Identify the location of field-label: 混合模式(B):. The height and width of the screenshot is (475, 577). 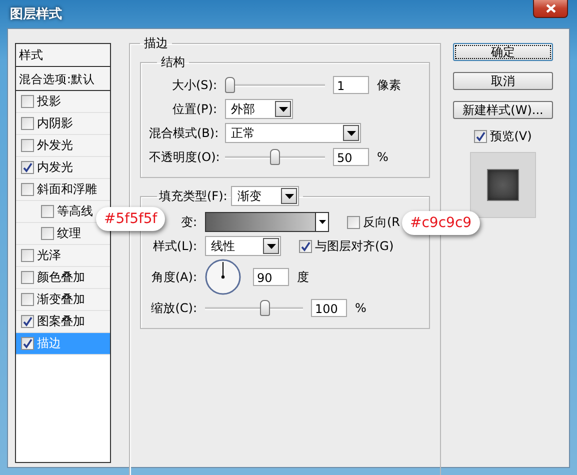
(183, 133).